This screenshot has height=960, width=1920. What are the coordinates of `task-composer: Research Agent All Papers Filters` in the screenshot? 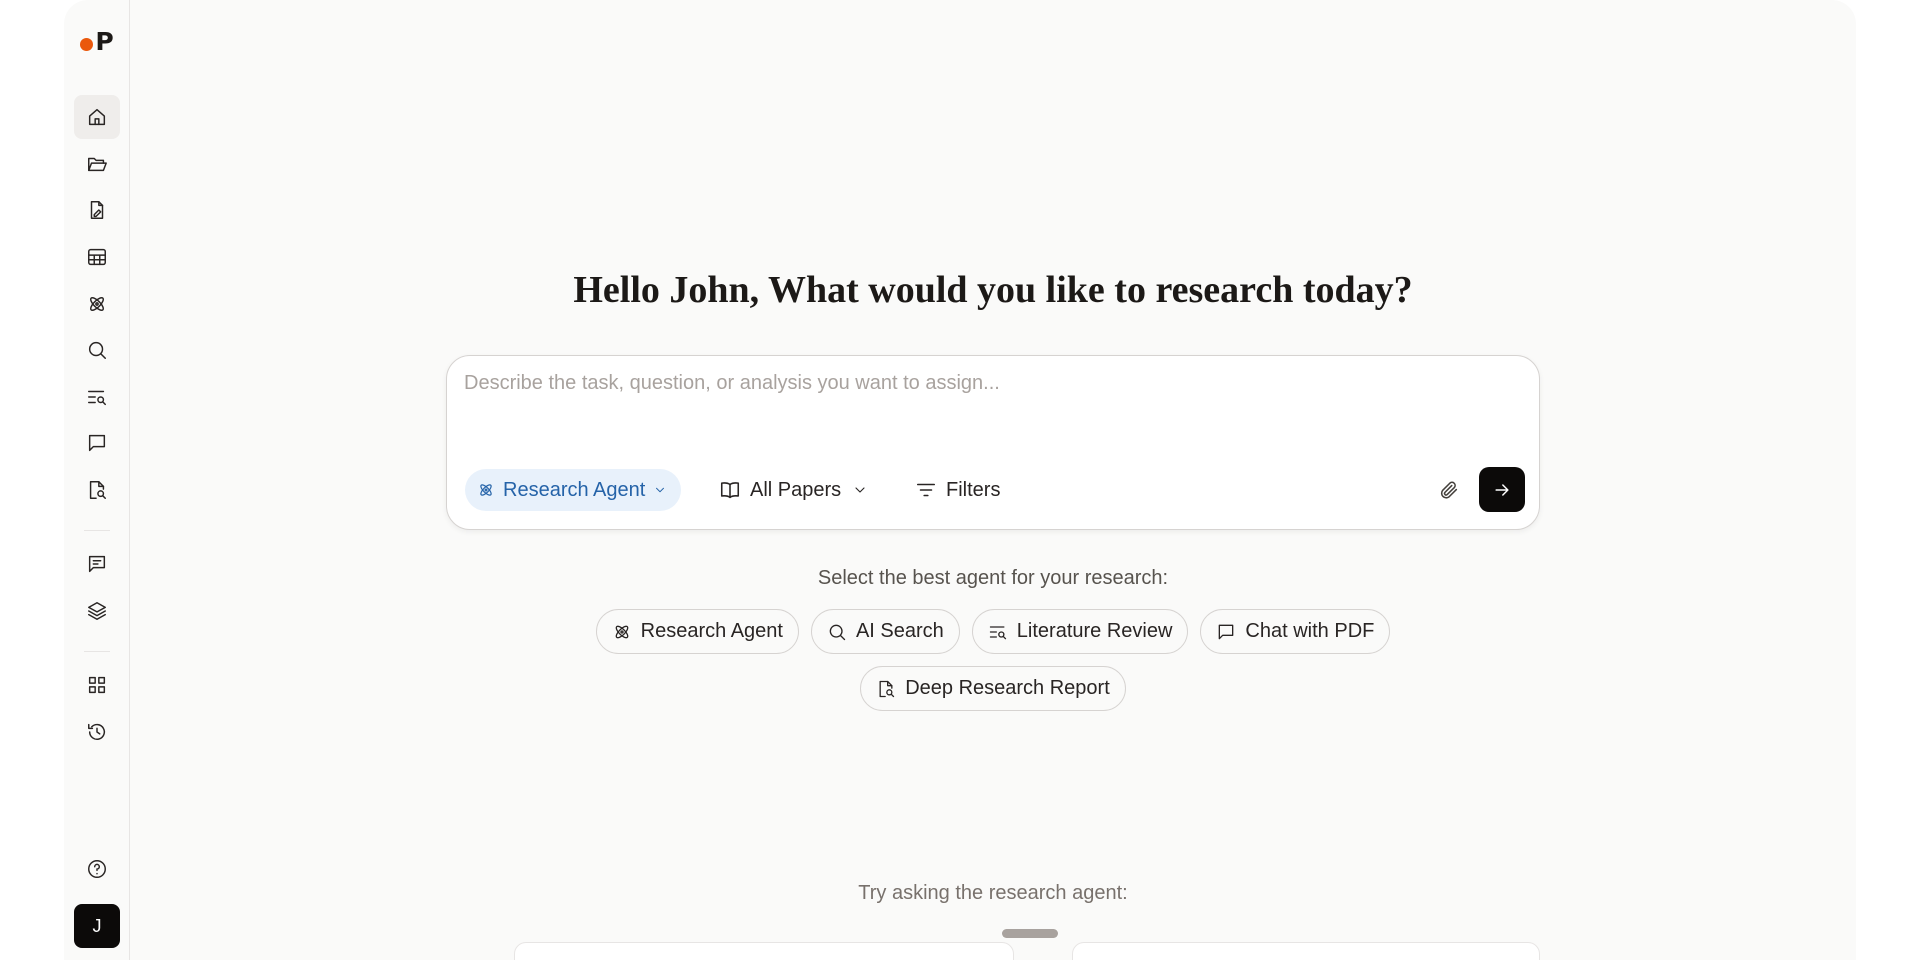 It's located at (993, 442).